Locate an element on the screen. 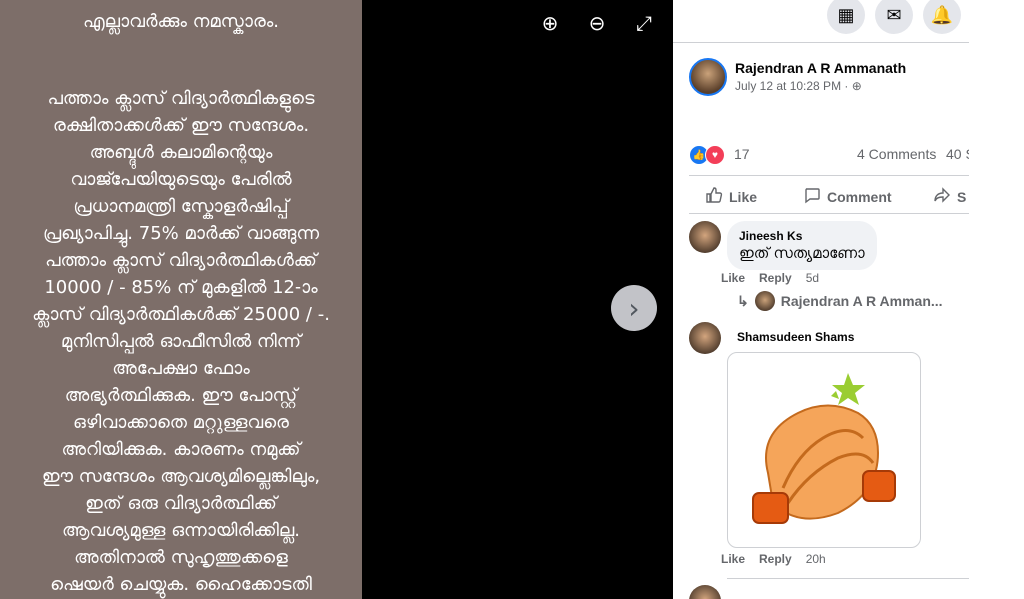 Image resolution: width=1024 pixels, height=599 pixels. photo-line: പത്താം ക്ലാസ് വിദ്യാർത്ഥികളുടെ is located at coordinates (181, 98).